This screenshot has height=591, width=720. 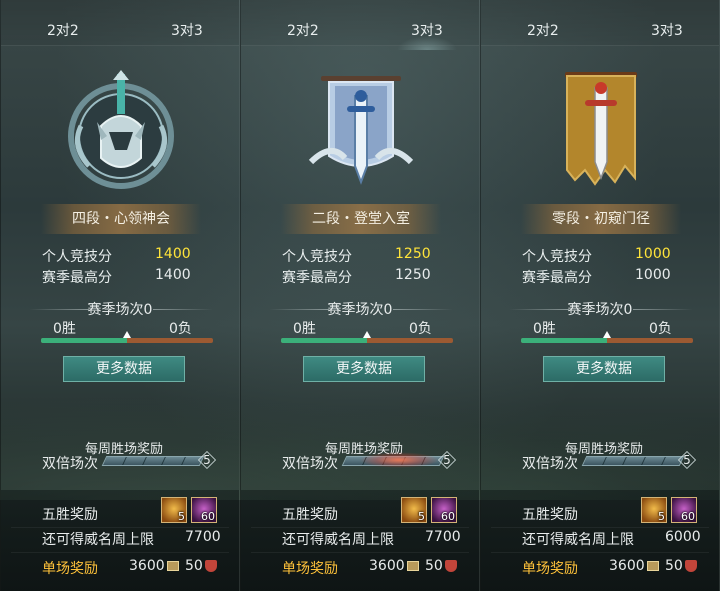 I want to click on personal-score-value: 1250, so click(x=413, y=254).